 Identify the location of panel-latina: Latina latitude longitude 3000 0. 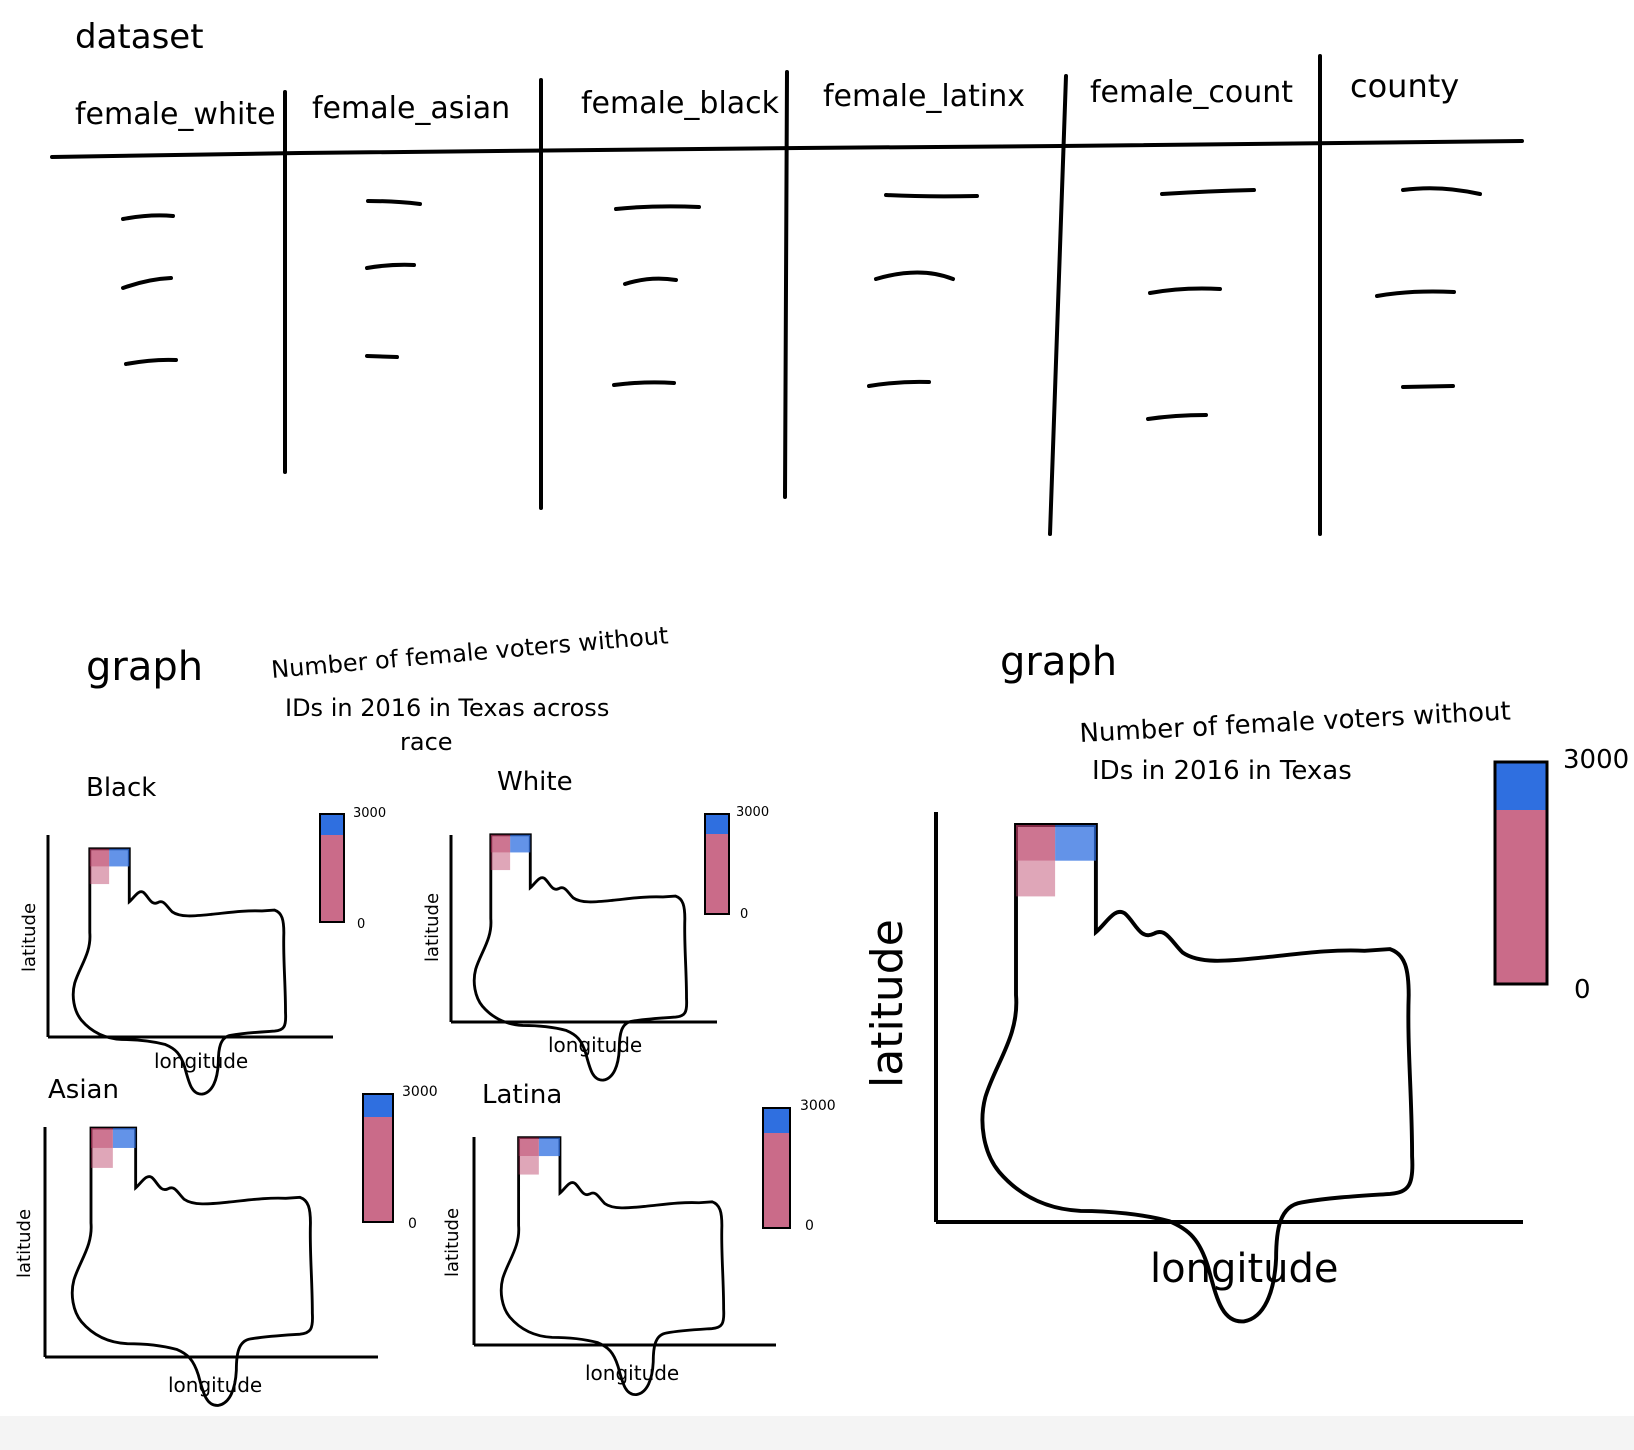
(639, 1238).